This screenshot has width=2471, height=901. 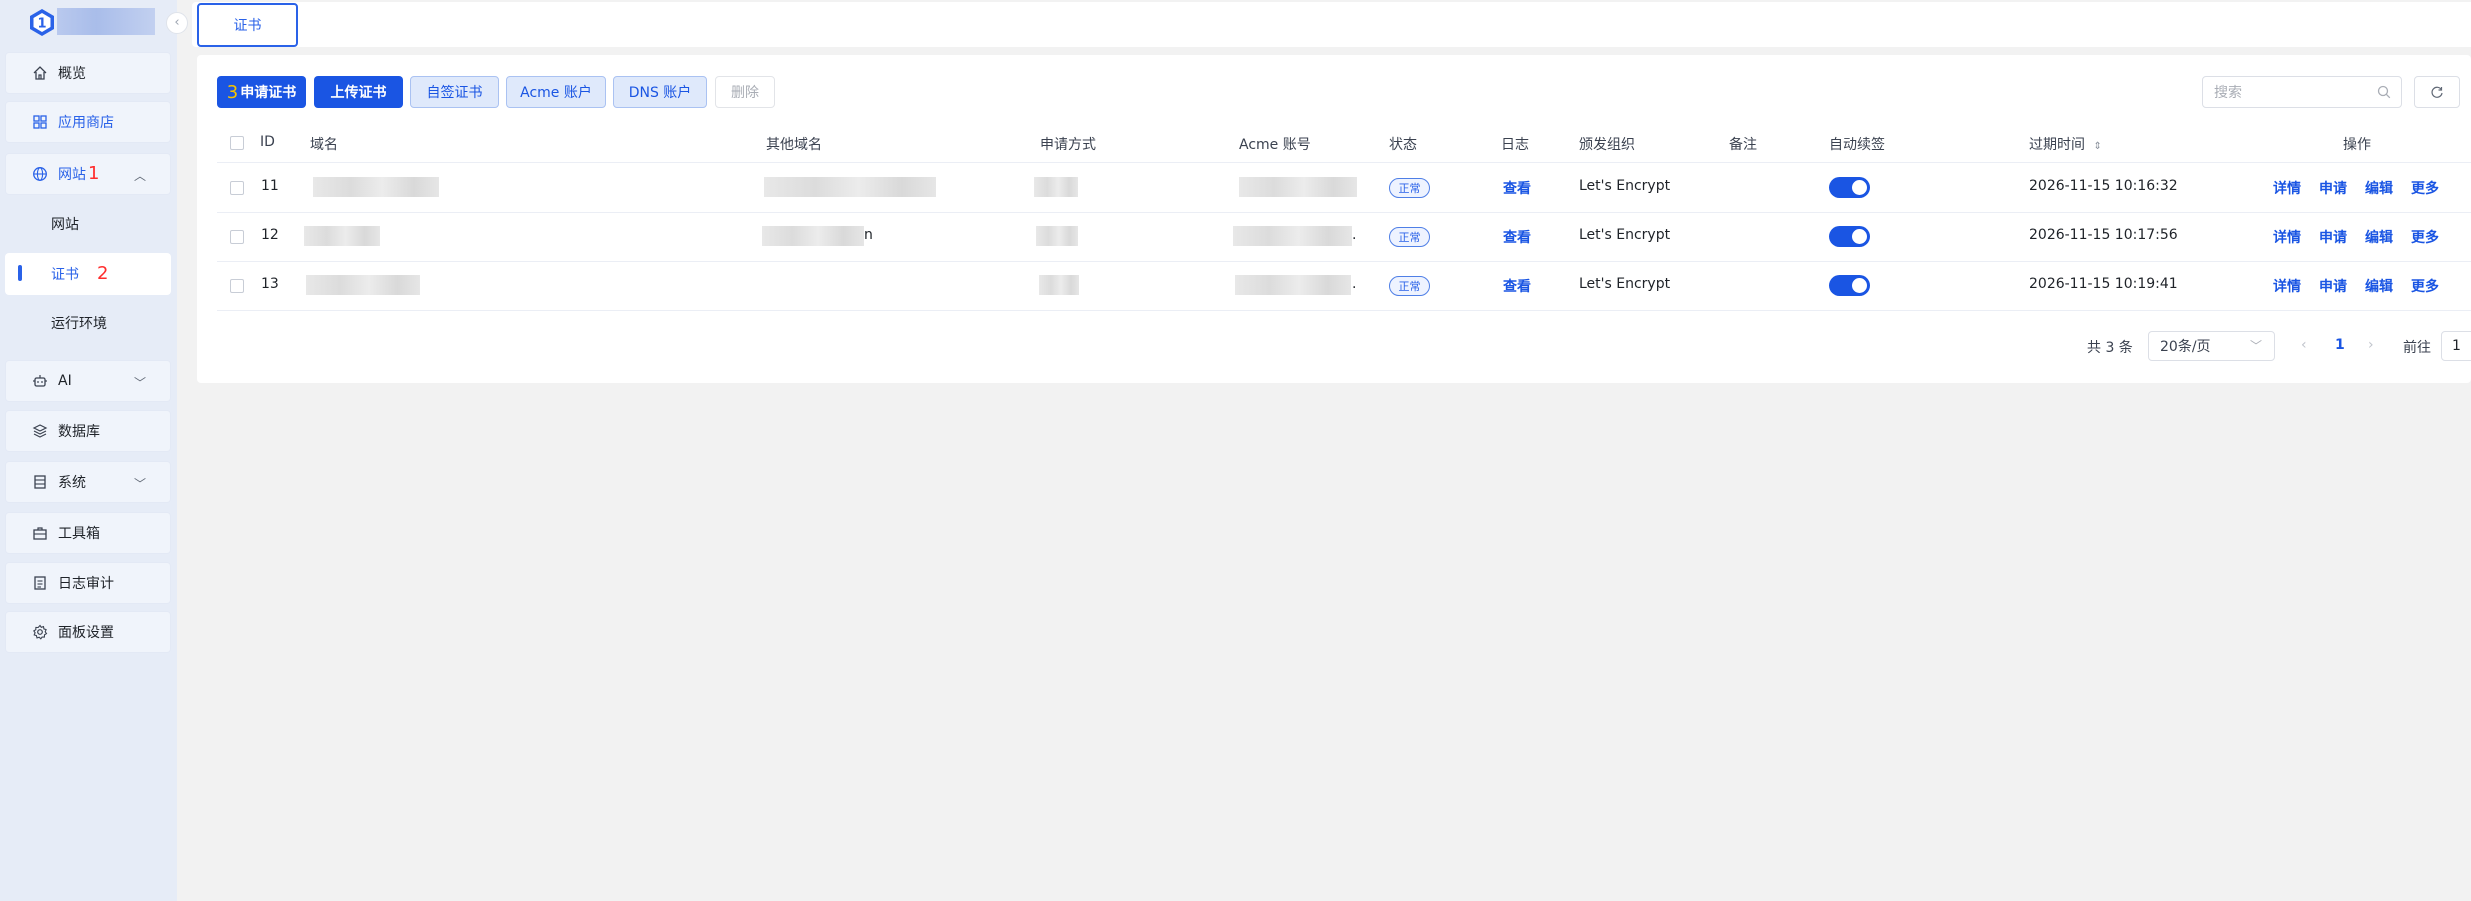 I want to click on page-number: 1, so click(x=2340, y=345).